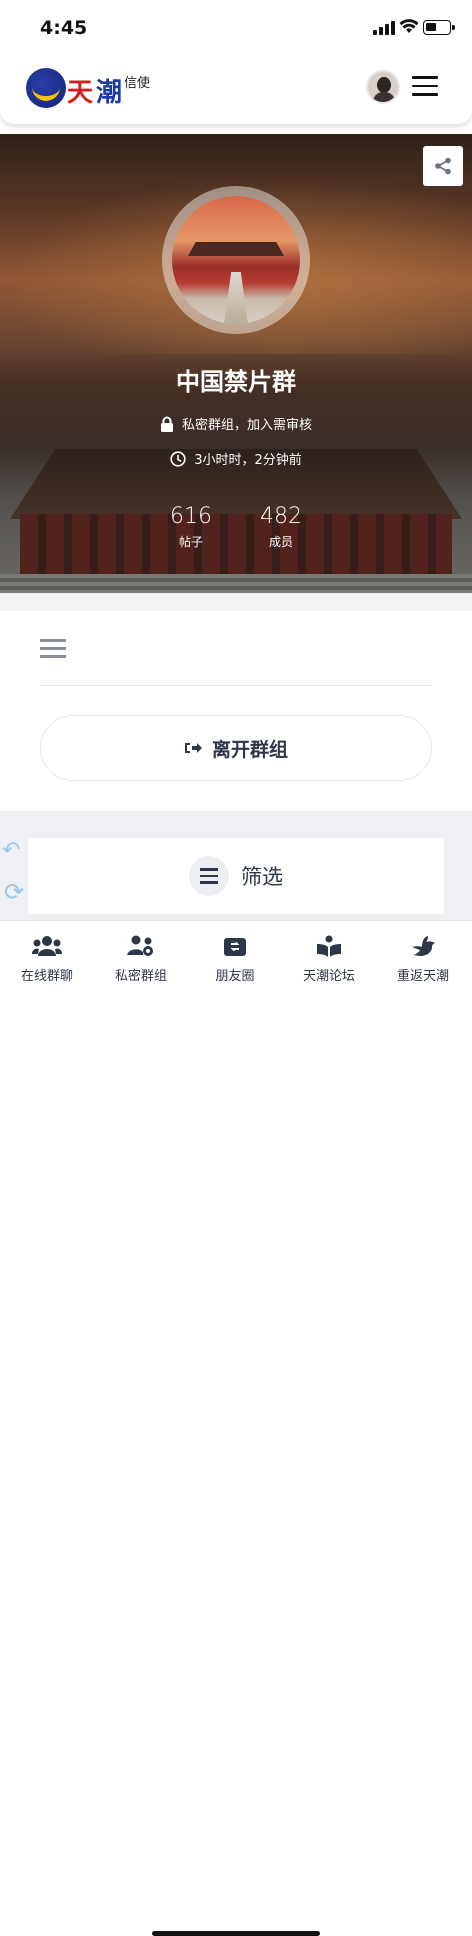  Describe the element at coordinates (47, 957) in the screenshot. I see `tab-online-chat: 在线群聊` at that location.